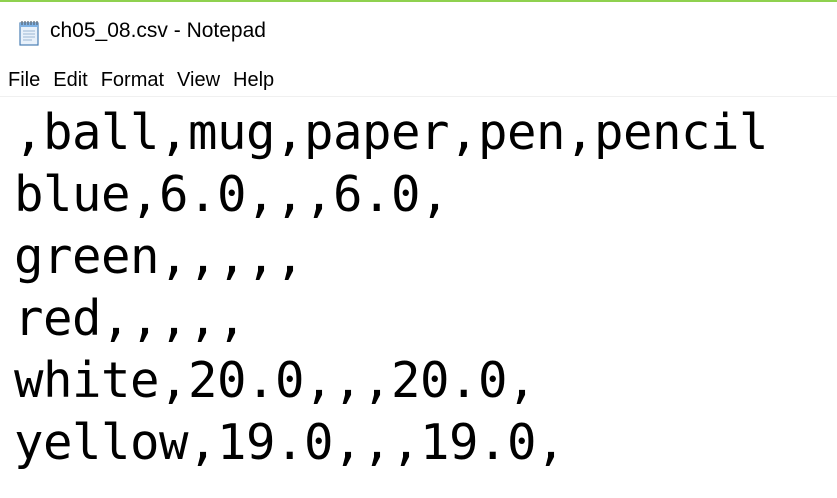 Image resolution: width=837 pixels, height=498 pixels. I want to click on notepad-icon, so click(29, 33).